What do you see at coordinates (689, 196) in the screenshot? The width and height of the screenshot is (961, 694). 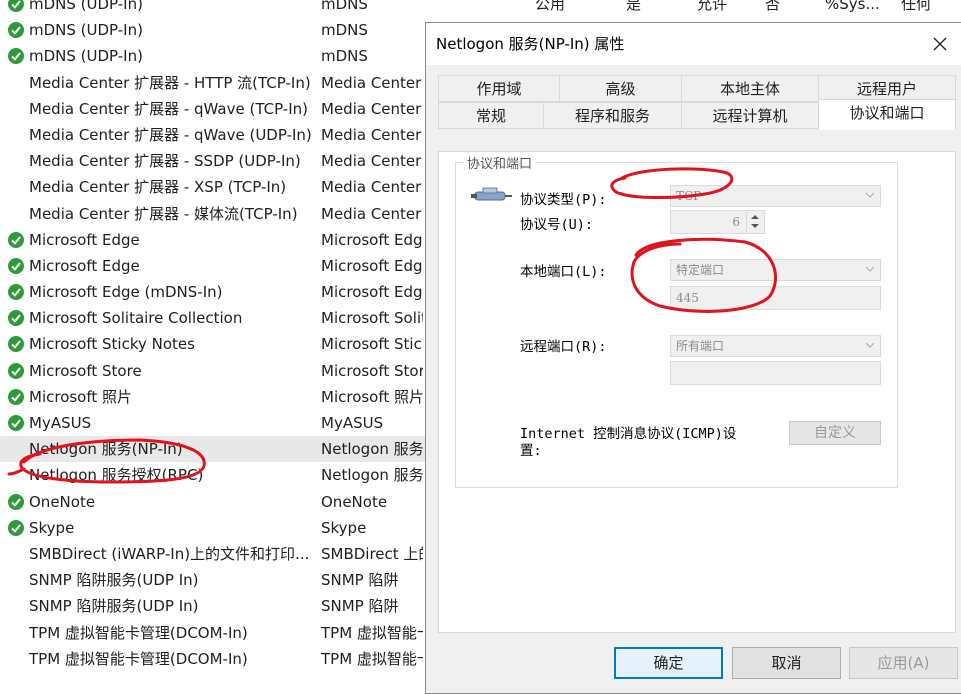 I see `protocol-type-value: TCP` at bounding box center [689, 196].